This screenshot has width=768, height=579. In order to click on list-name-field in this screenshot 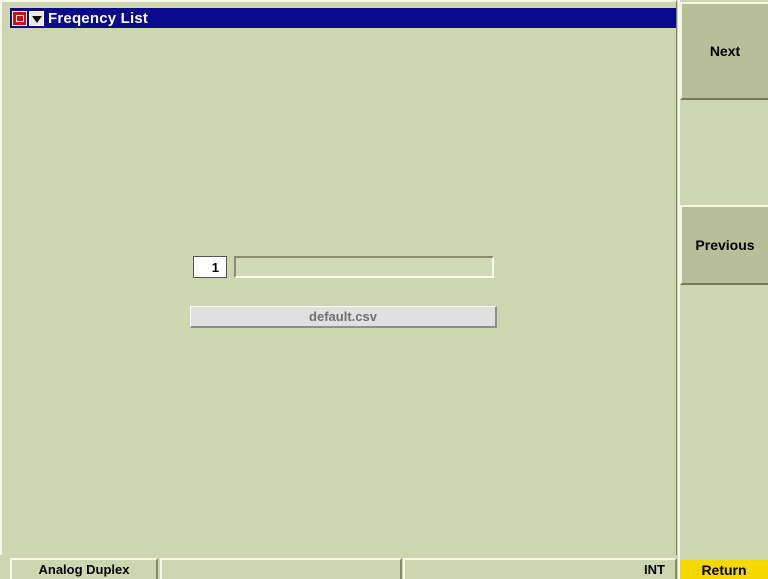, I will do `click(364, 267)`.